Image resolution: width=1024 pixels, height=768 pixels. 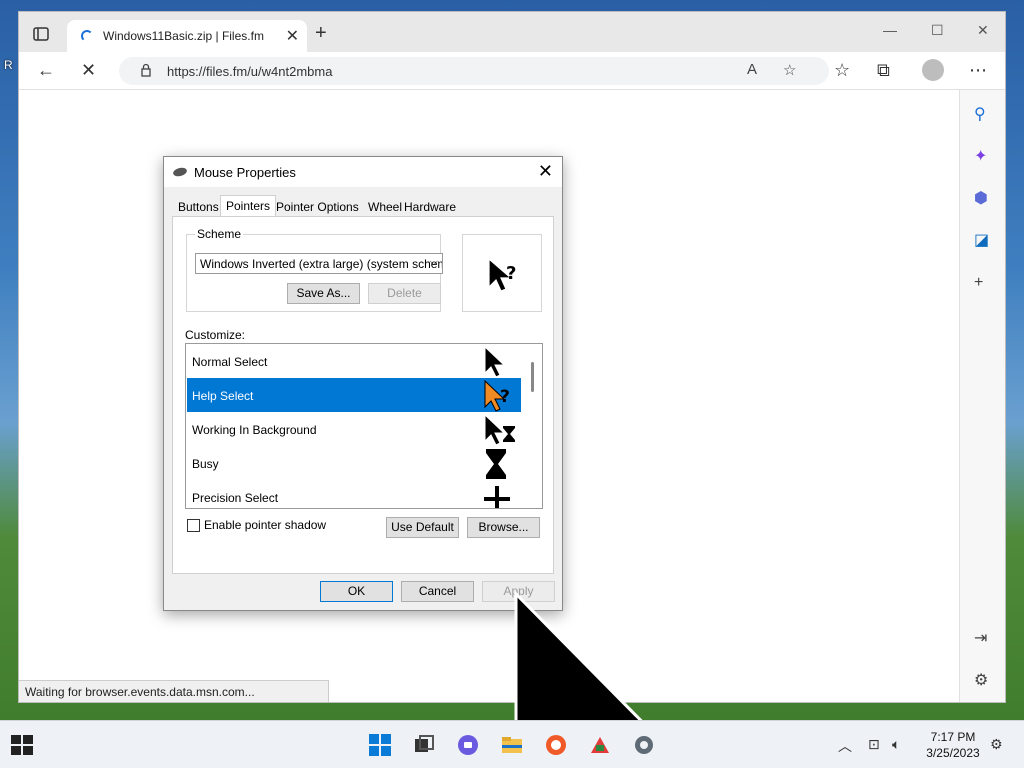 I want to click on add-sidebar-app-icon: +, so click(x=978, y=283).